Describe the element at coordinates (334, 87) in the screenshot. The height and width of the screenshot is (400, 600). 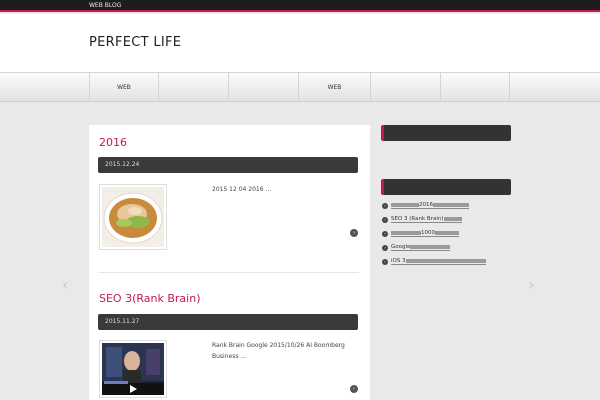
I see `nav-item-4: WEB` at that location.